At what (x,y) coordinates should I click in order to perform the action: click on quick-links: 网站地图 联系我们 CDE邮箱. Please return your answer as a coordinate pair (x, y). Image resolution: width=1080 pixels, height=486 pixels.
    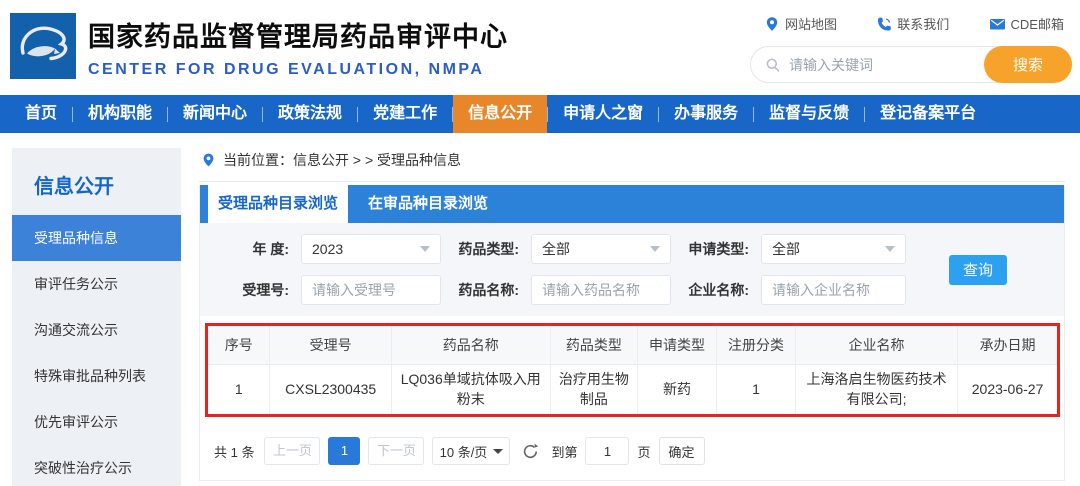
    Looking at the image, I should click on (911, 23).